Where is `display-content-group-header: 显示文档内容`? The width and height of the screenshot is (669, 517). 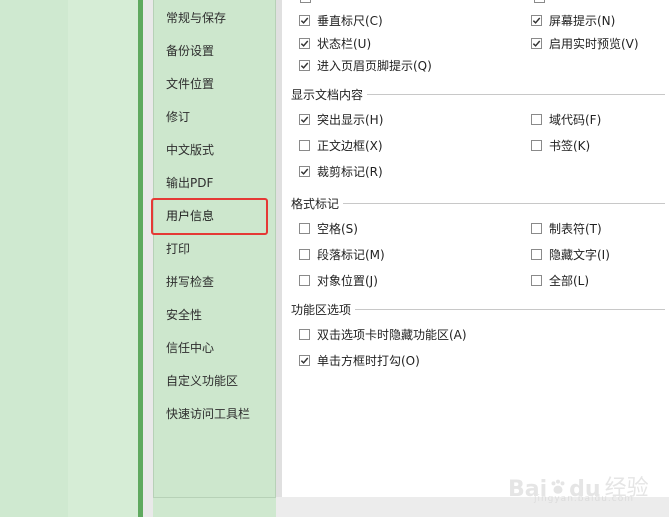 display-content-group-header: 显示文档内容 is located at coordinates (478, 94).